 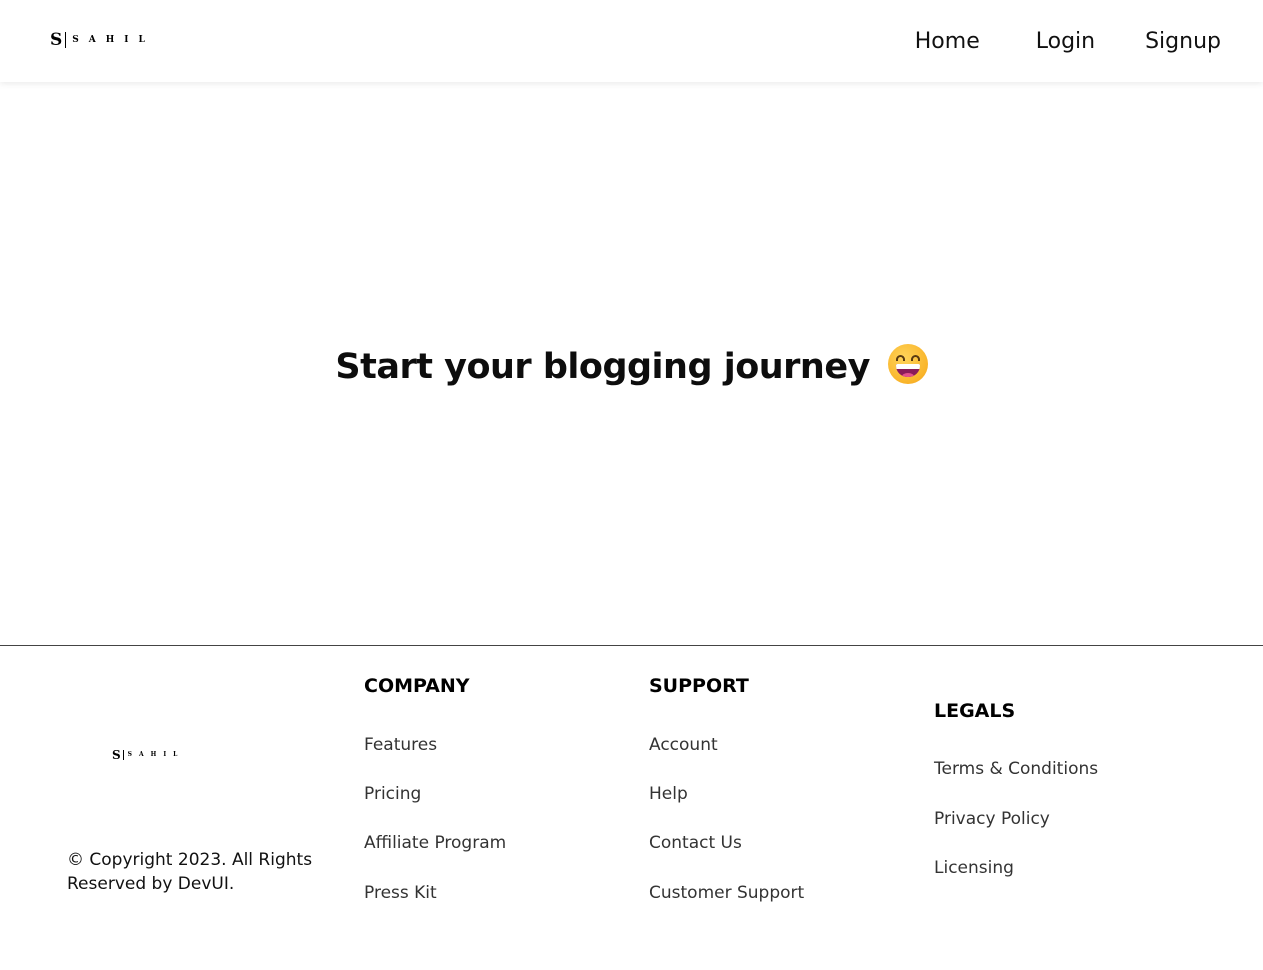 I want to click on footer-link-help: Help, so click(x=668, y=794).